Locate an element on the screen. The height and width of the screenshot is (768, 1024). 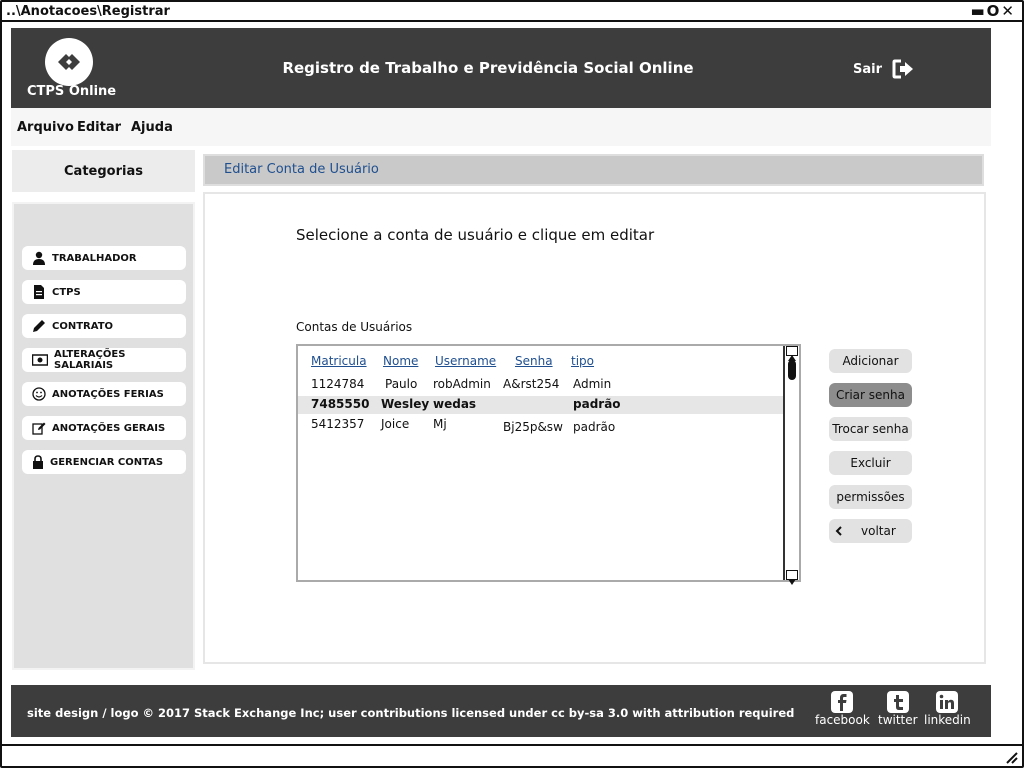
sidebar-item-trabalhador: TRABALHADOR is located at coordinates (104, 258).